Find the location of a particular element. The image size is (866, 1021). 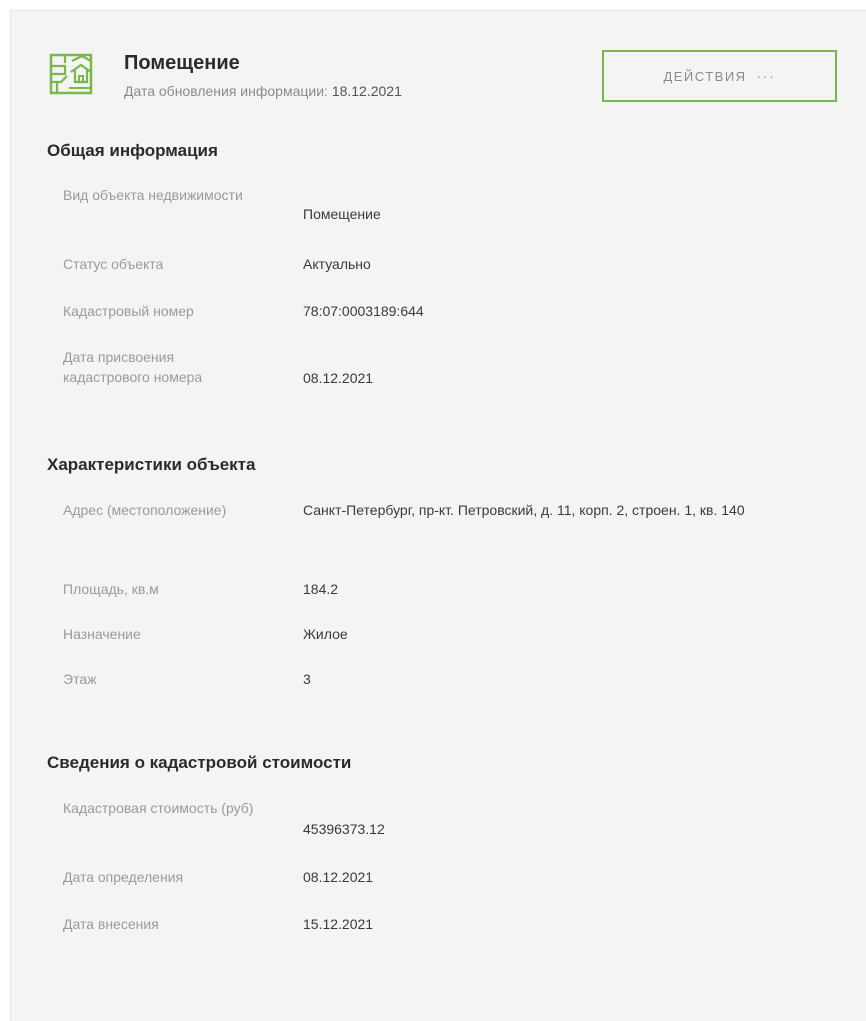

value-cadastral-value: 45396373.12 is located at coordinates (344, 829).